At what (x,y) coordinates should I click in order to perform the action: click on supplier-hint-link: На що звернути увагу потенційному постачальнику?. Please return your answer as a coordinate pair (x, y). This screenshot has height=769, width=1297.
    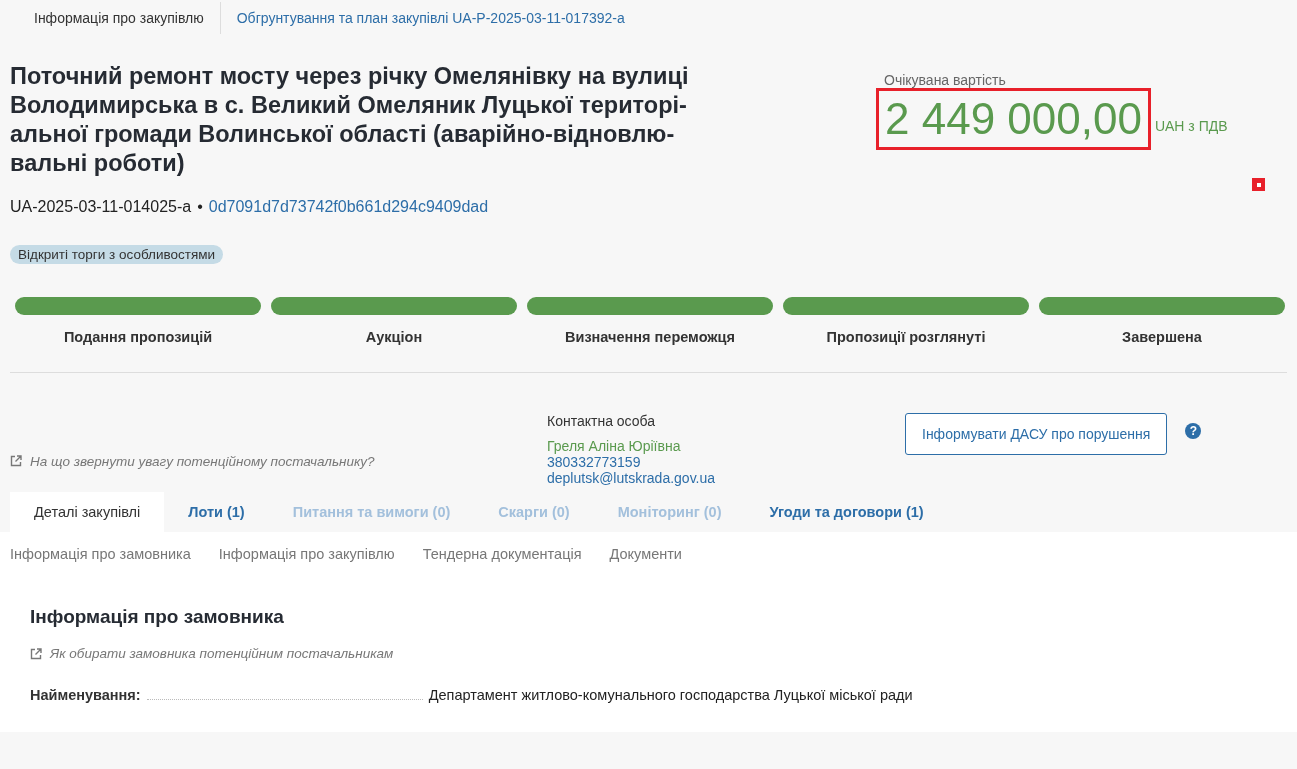
    Looking at the image, I should click on (202, 461).